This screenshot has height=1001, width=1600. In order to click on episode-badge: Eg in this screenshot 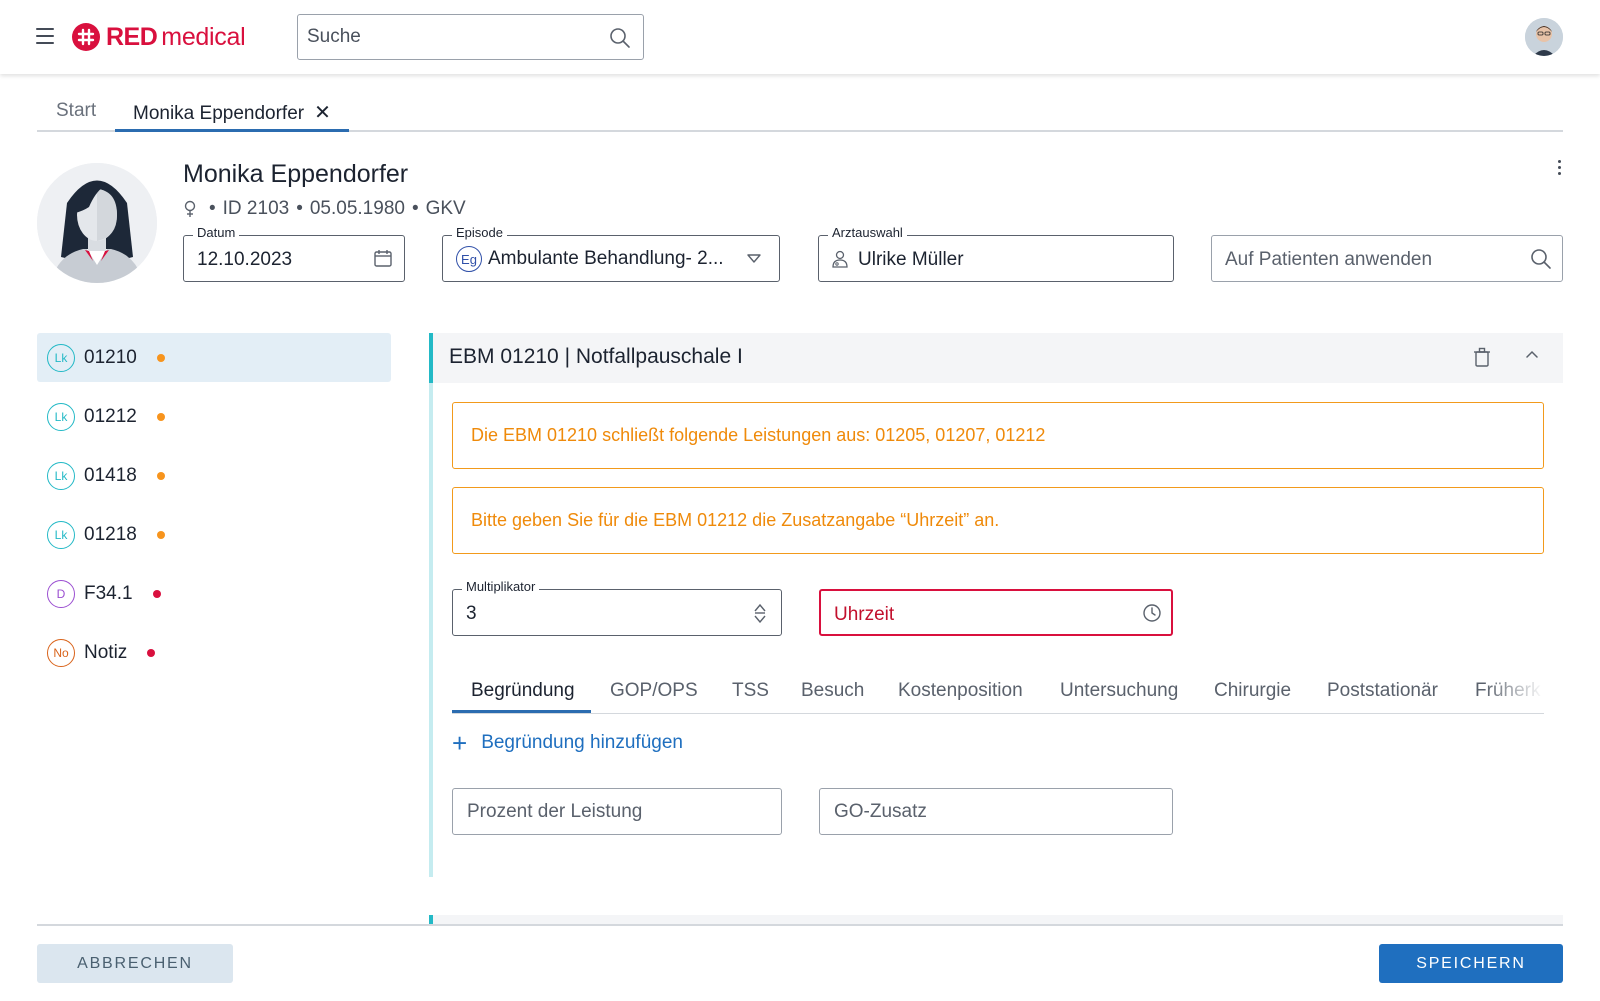, I will do `click(469, 259)`.